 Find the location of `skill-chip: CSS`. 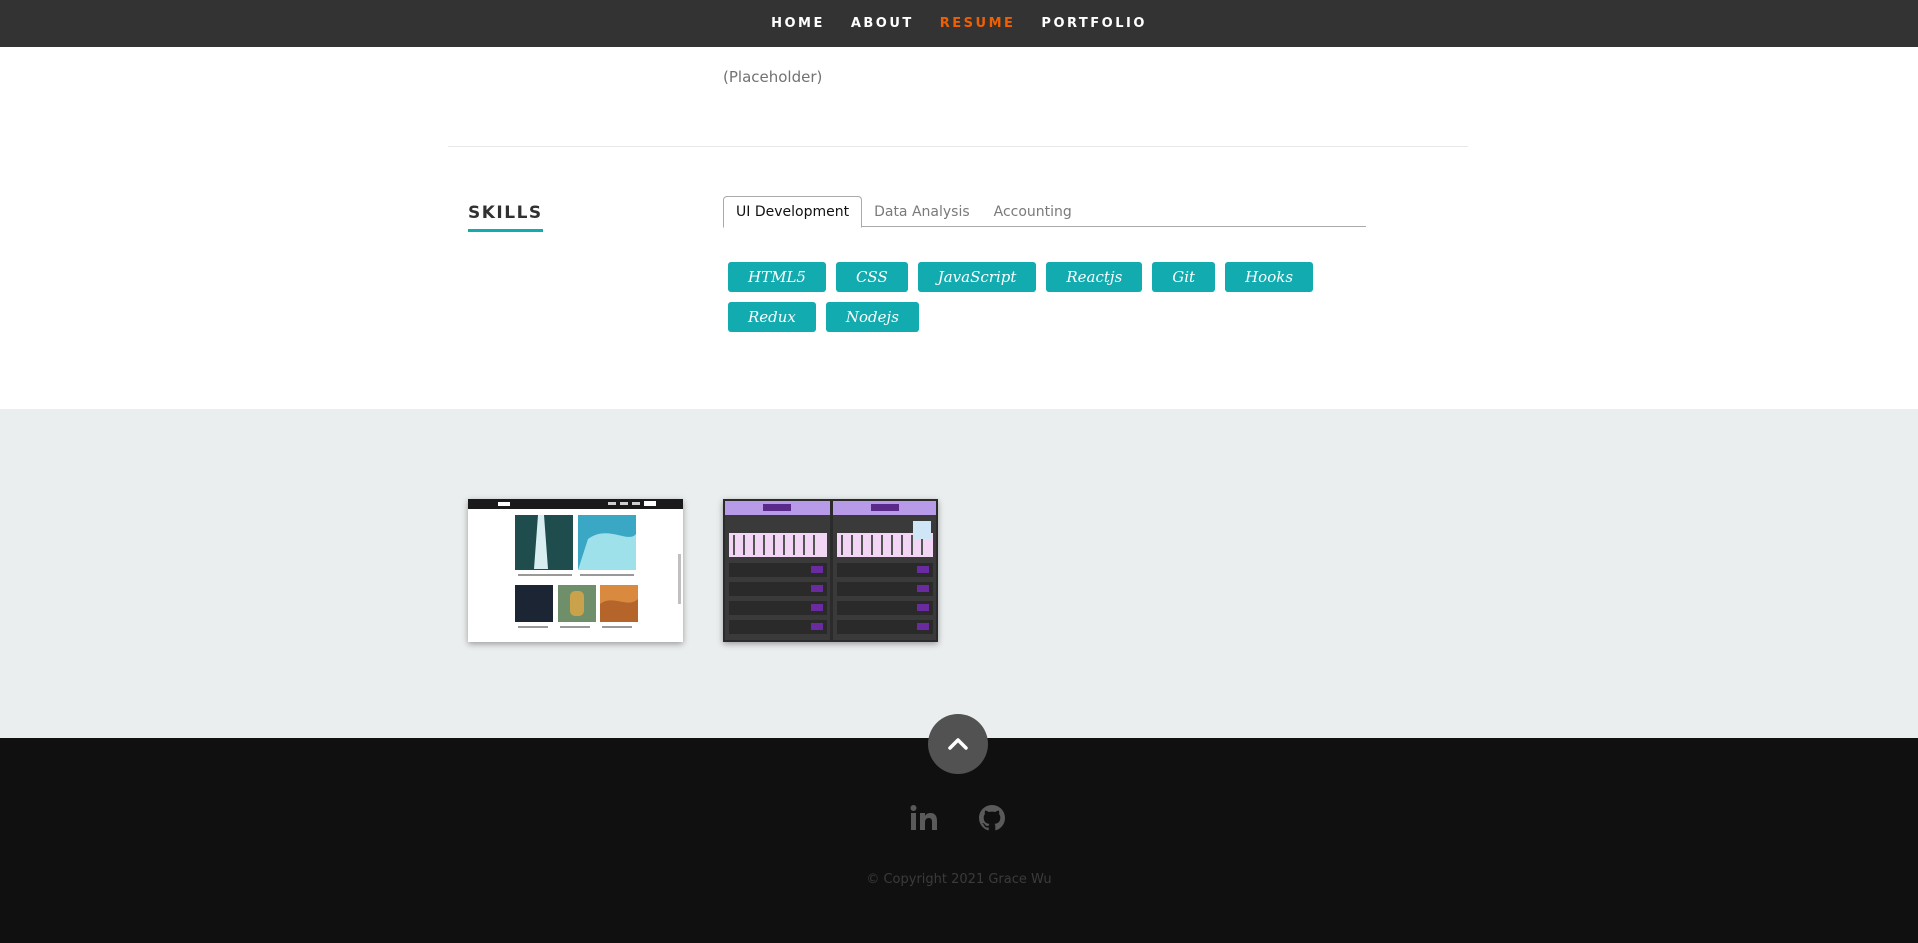

skill-chip: CSS is located at coordinates (871, 277).